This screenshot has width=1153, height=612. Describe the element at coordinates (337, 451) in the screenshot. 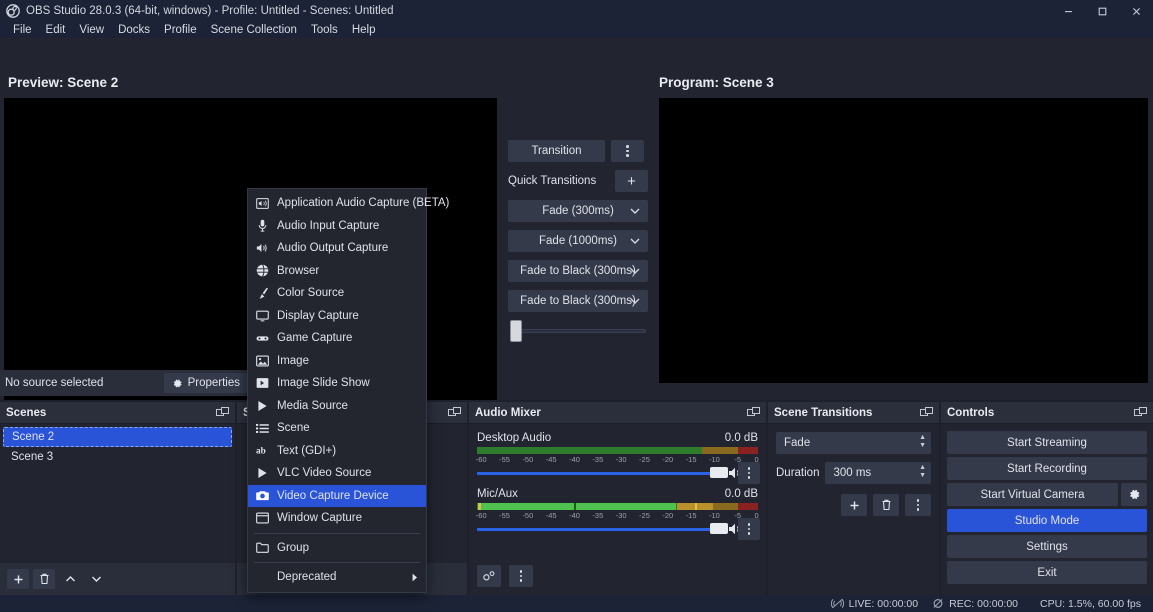

I see `context-item-text-gdi: ab Text (GDI+)` at that location.